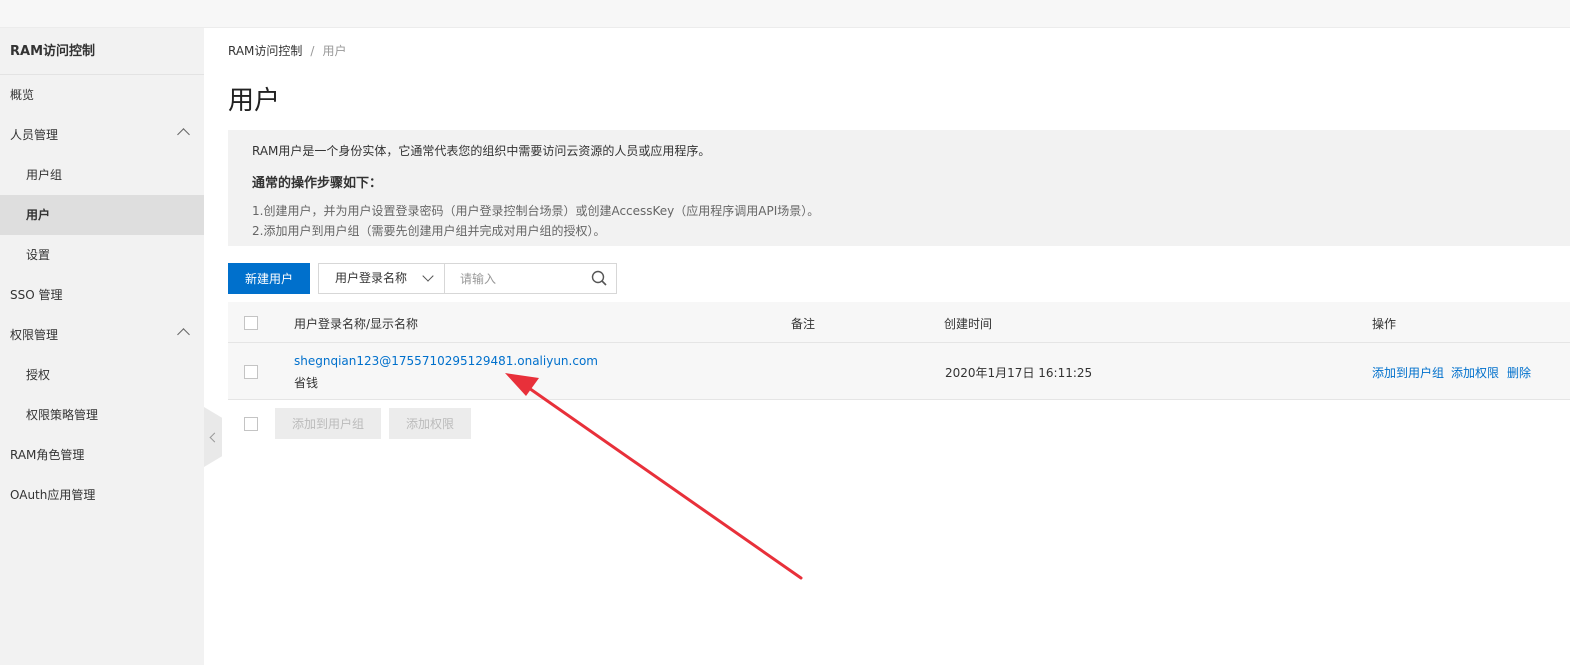 The image size is (1570, 665). I want to click on sidebar-item-label: 概览, so click(22, 95).